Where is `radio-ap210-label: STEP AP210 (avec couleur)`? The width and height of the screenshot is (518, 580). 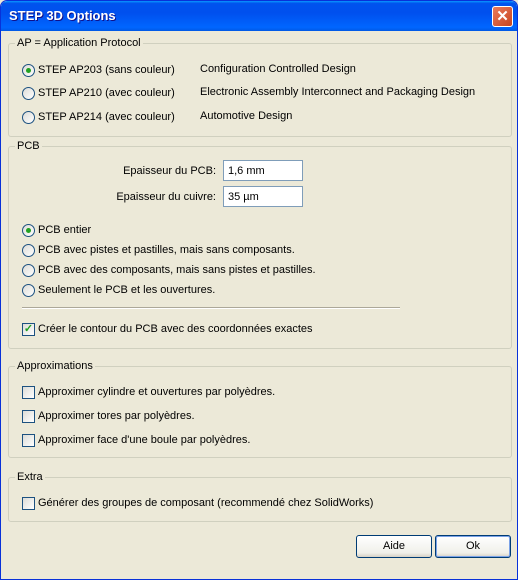
radio-ap210-label: STEP AP210 (avec couleur) is located at coordinates (106, 93).